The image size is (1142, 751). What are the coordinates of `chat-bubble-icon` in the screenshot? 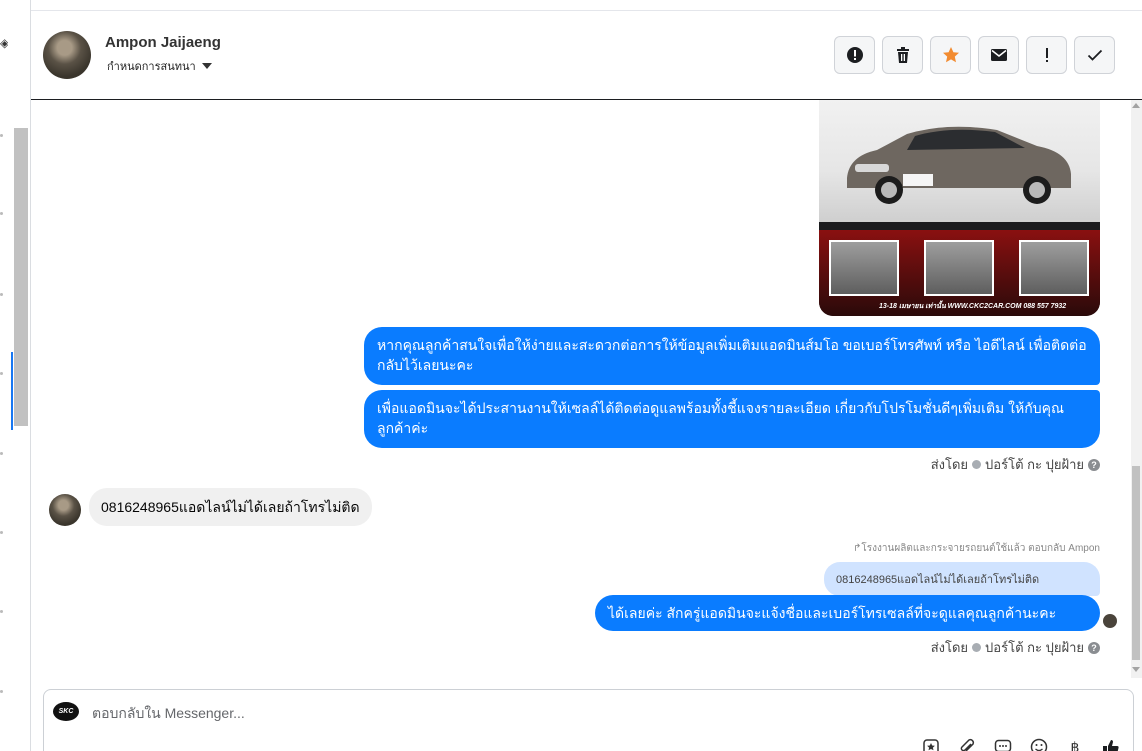 It's located at (1003, 745).